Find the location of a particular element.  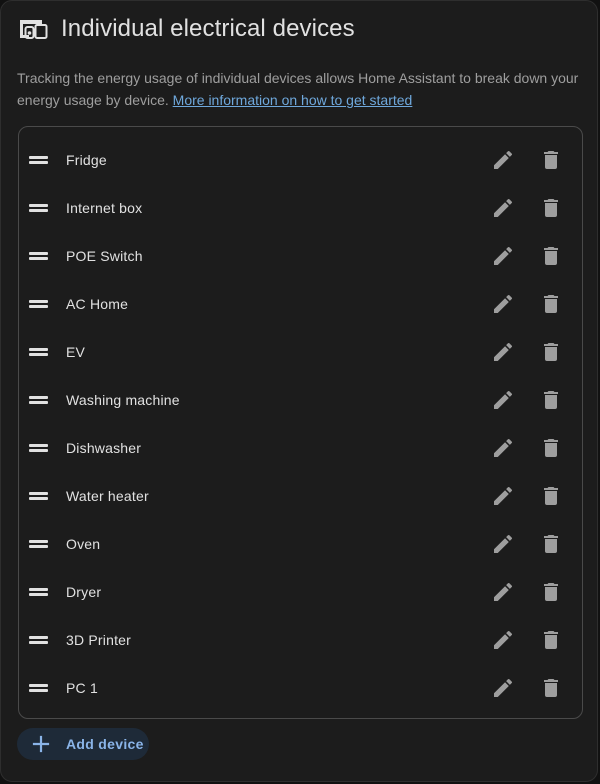

device-name: EV is located at coordinates (76, 352).